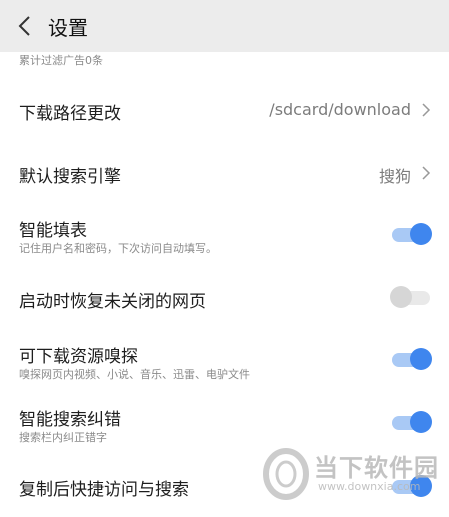 The image size is (449, 517). I want to click on smart-fill-toggle, so click(411, 234).